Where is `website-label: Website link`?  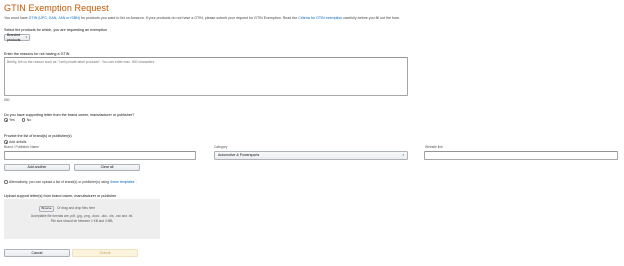
website-label: Website link is located at coordinates (434, 147).